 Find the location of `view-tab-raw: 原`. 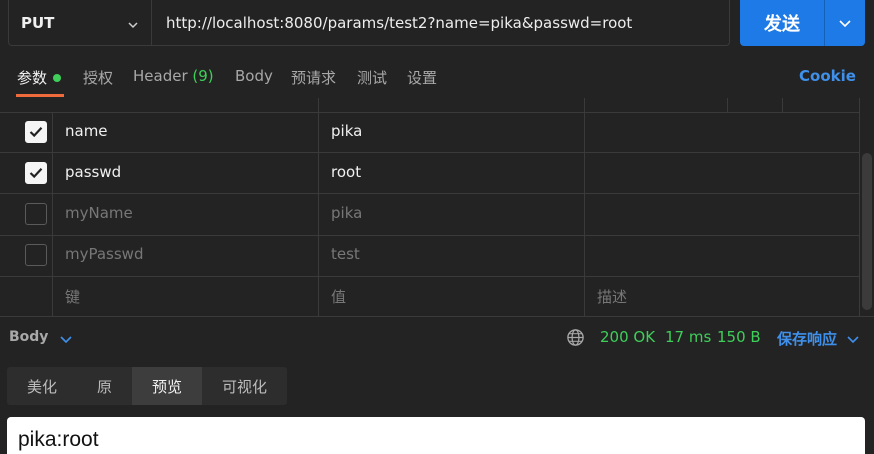

view-tab-raw: 原 is located at coordinates (104, 386).